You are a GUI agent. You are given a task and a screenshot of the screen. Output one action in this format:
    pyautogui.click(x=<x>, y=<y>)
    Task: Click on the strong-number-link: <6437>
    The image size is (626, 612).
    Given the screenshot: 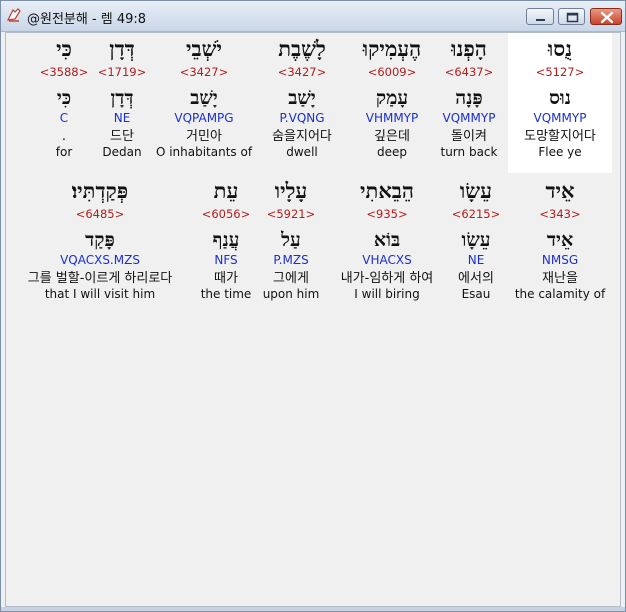 What is the action you would take?
    pyautogui.click(x=469, y=72)
    